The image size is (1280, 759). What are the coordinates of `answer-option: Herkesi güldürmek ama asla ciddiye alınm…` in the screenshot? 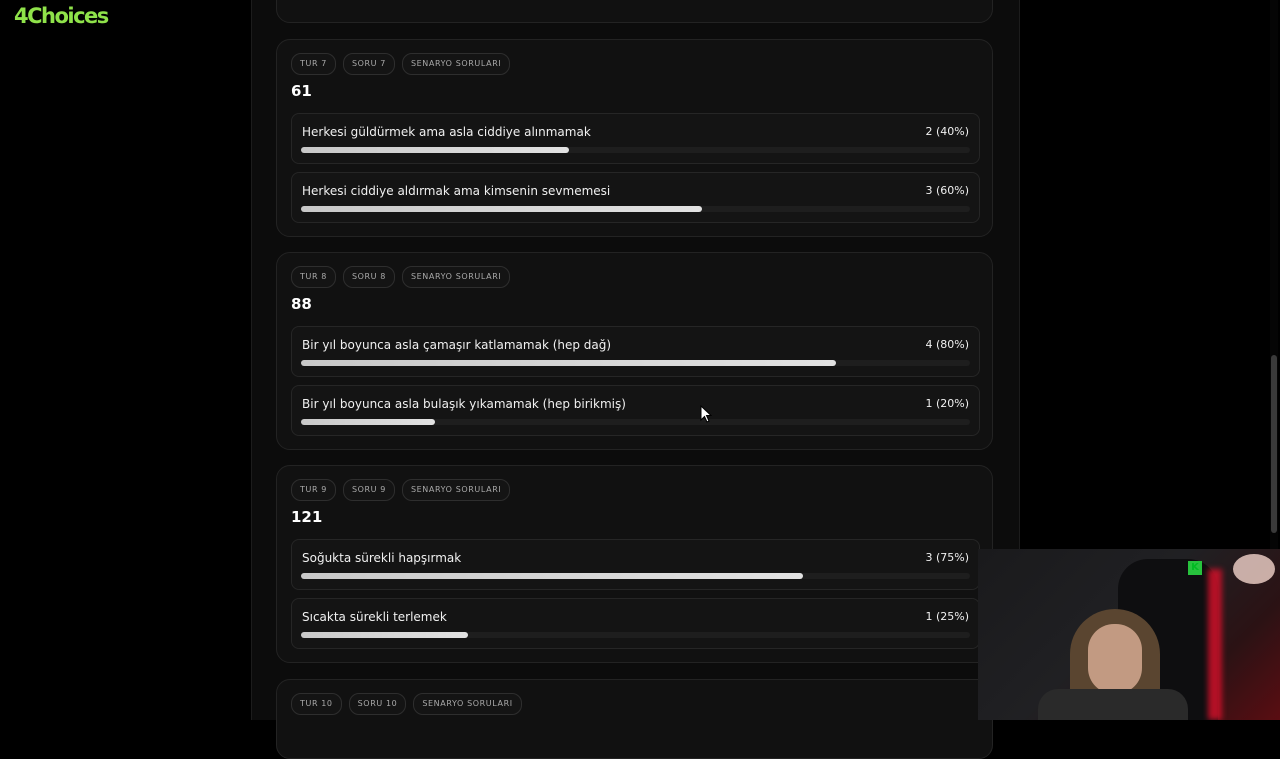 It's located at (635, 138).